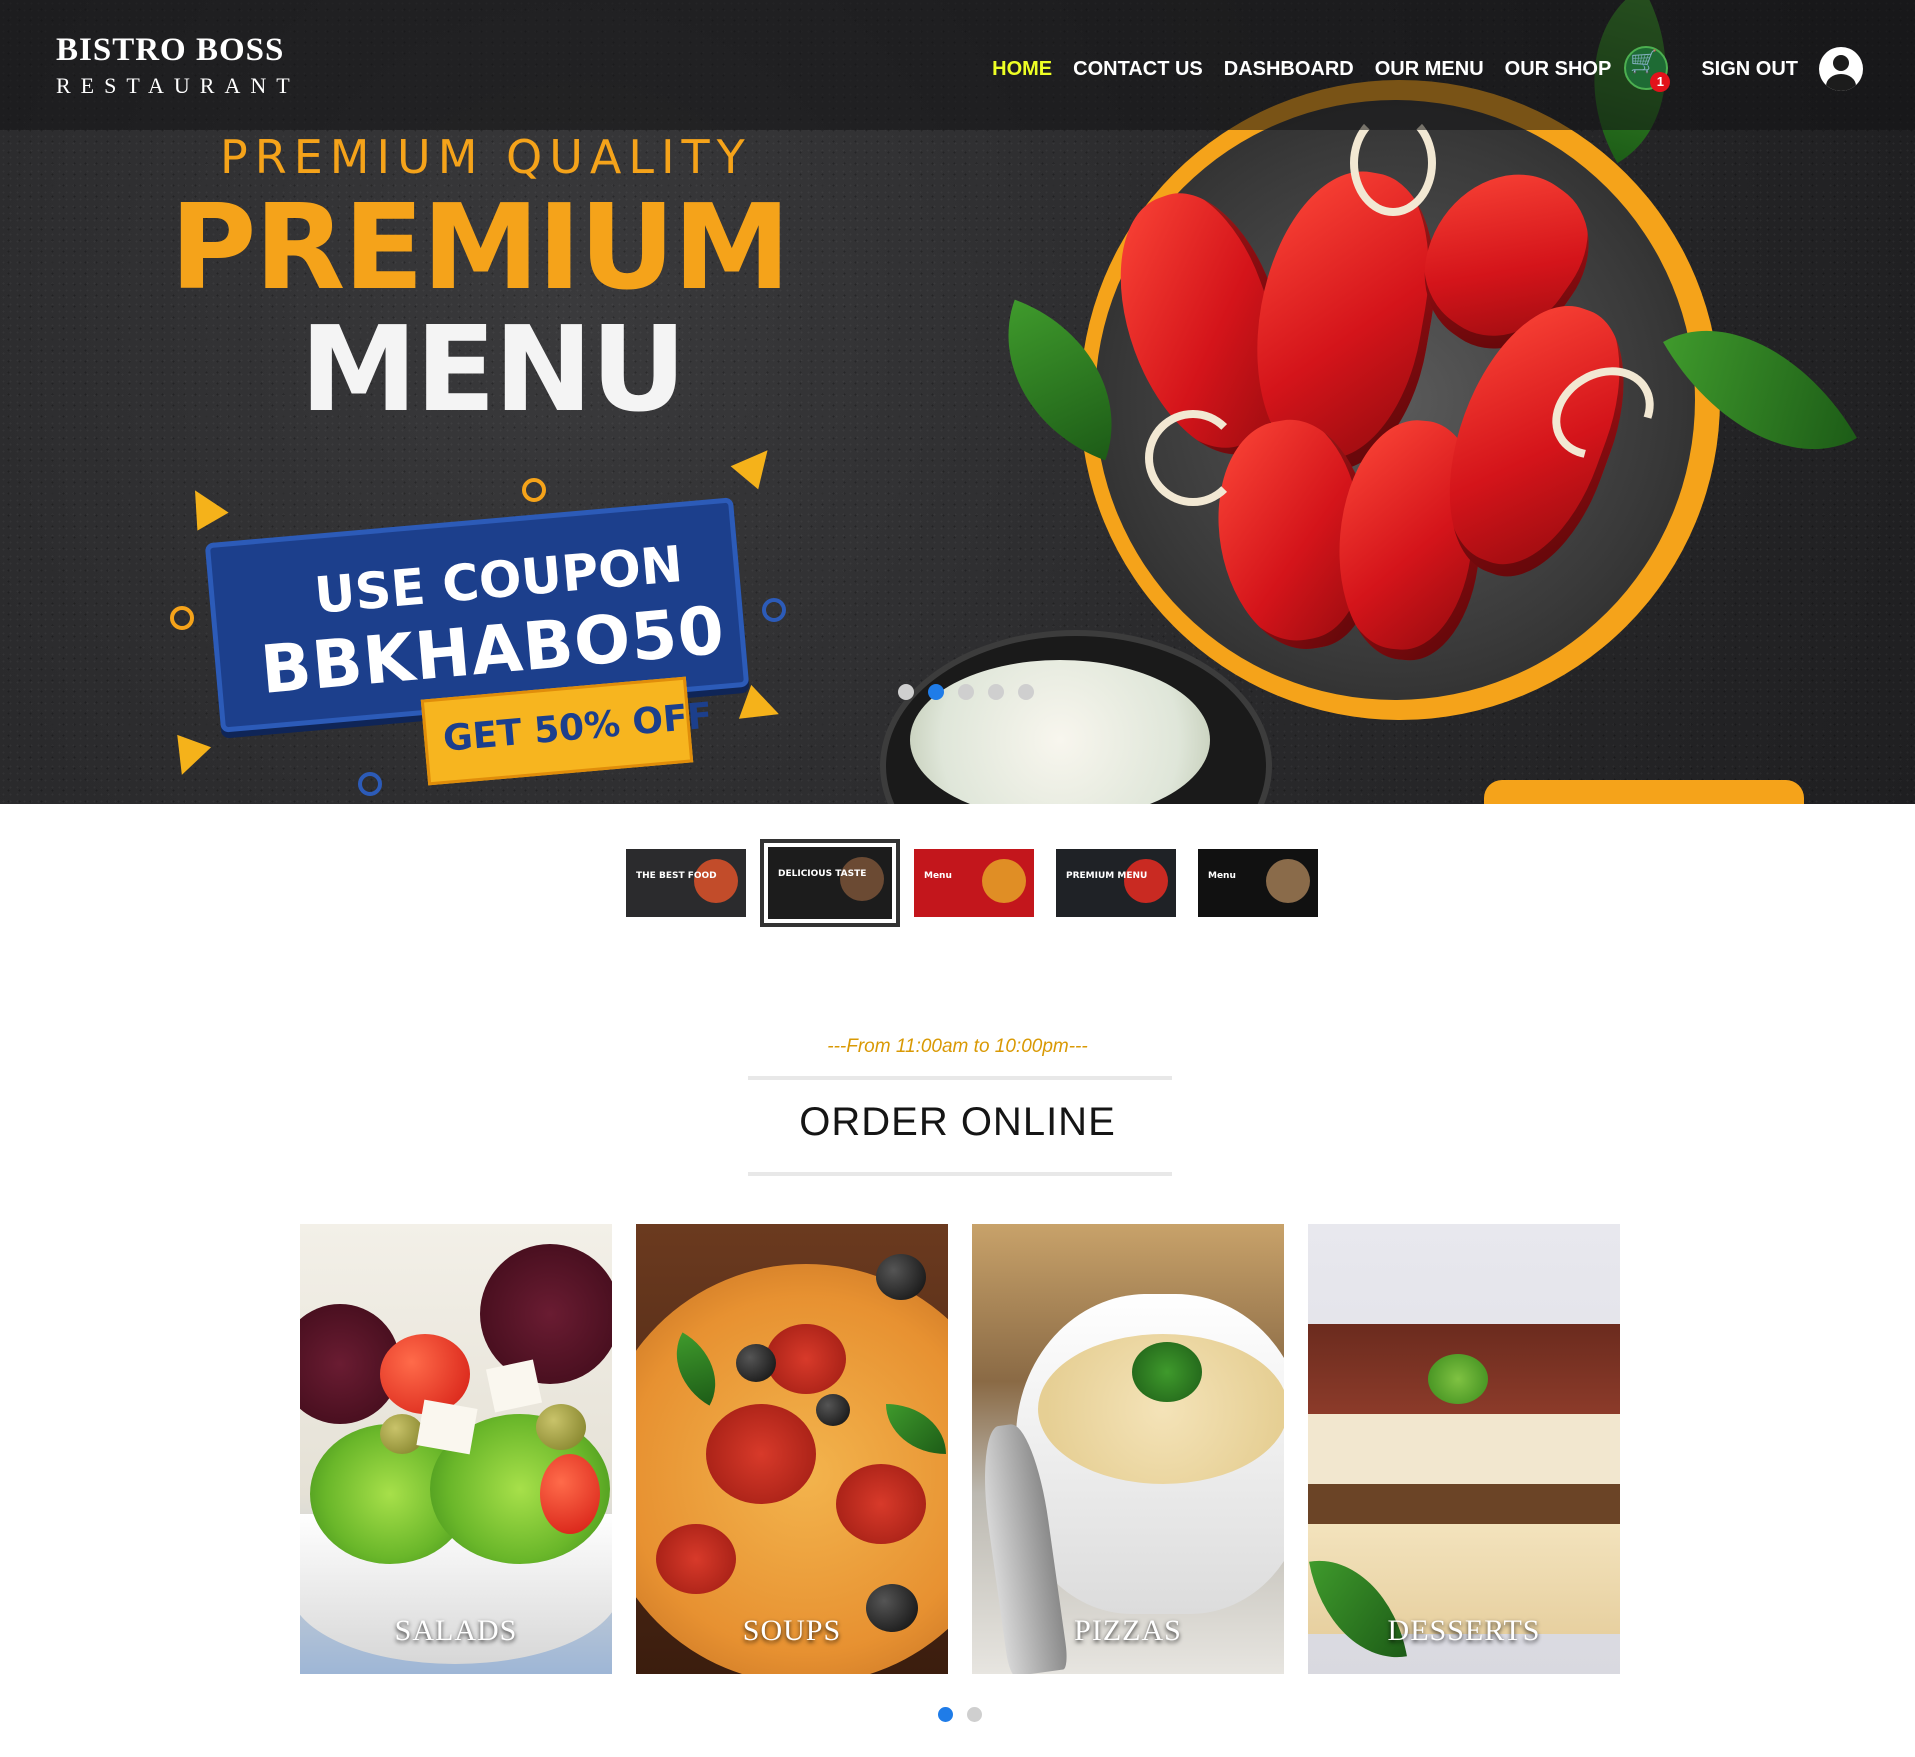 This screenshot has width=1915, height=1757. What do you see at coordinates (960, 1714) in the screenshot?
I see `category-pagination` at bounding box center [960, 1714].